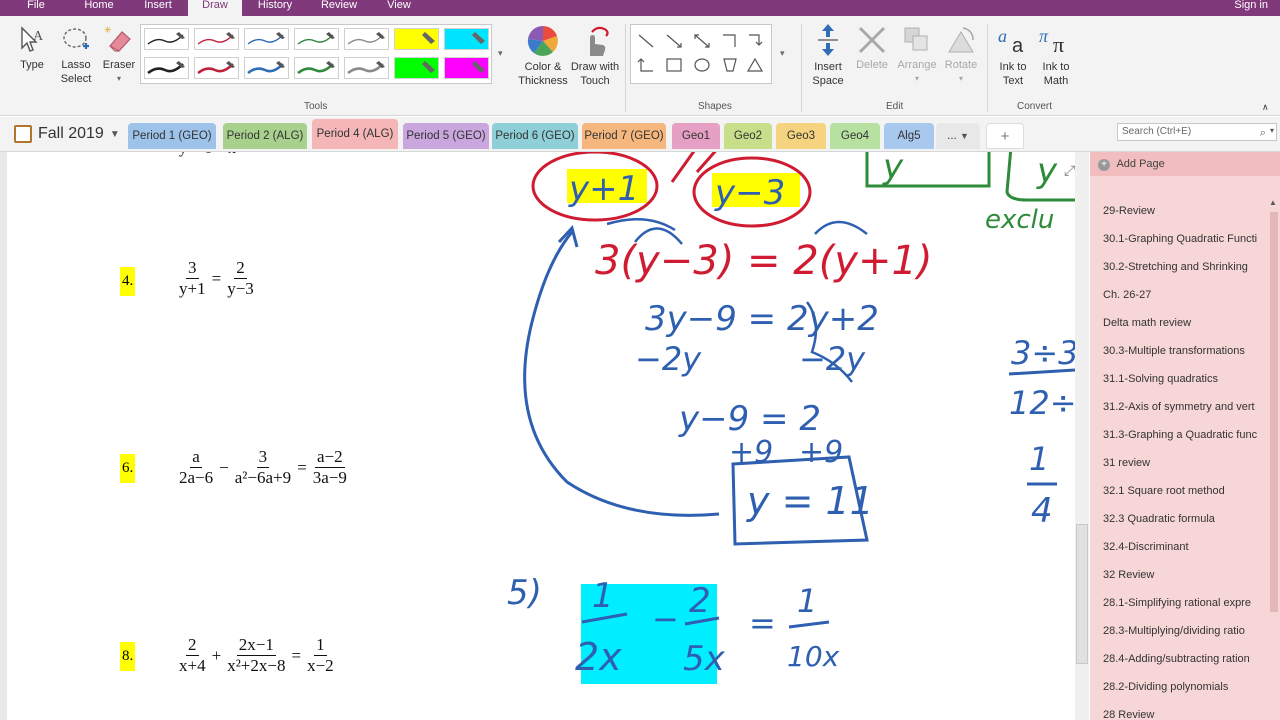 This screenshot has height=720, width=1280. What do you see at coordinates (801, 136) in the screenshot?
I see `section-tab: Geo3` at bounding box center [801, 136].